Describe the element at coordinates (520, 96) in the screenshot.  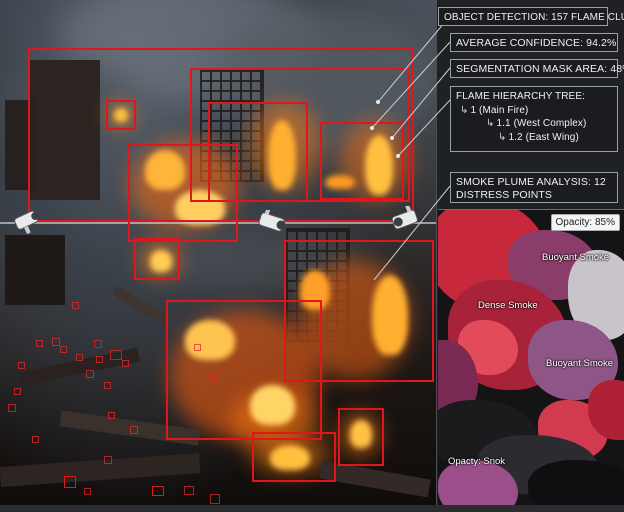
I see `hierarchy-title: FLAME HIERARCHY TREE:` at that location.